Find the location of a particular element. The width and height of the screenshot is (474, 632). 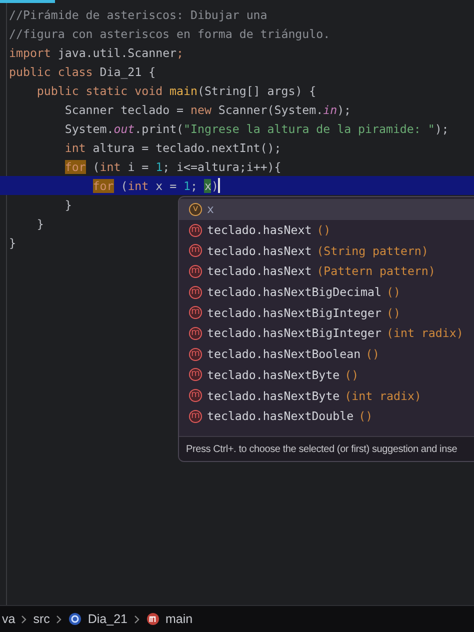

suggestion-params: (Pattern pattern) is located at coordinates (376, 271).